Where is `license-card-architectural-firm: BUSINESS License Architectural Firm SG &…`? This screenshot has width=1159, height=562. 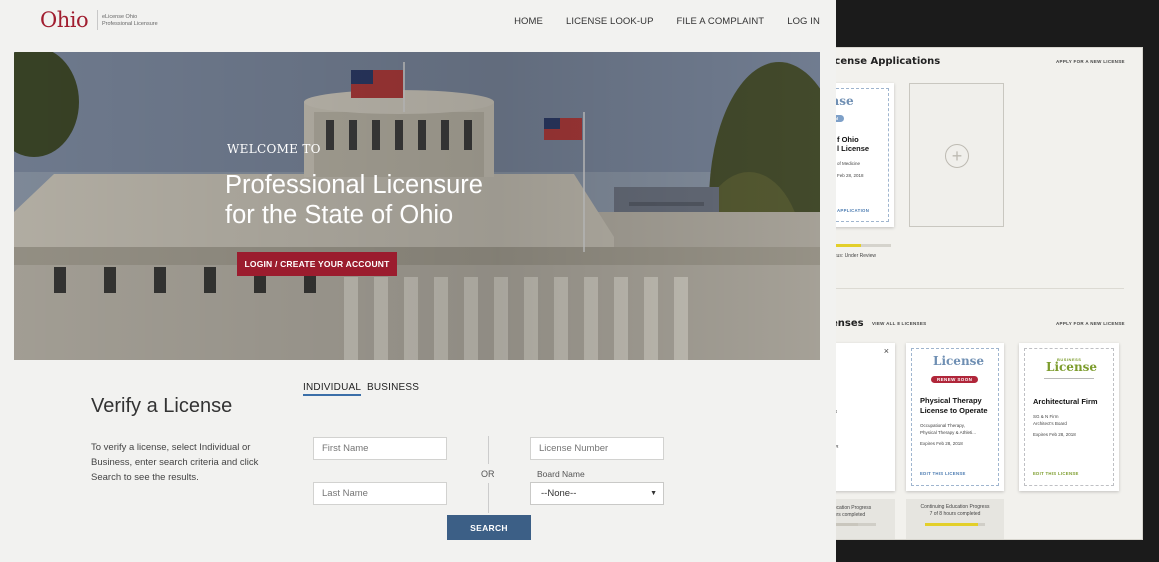 license-card-architectural-firm: BUSINESS License Architectural Firm SG &… is located at coordinates (1069, 417).